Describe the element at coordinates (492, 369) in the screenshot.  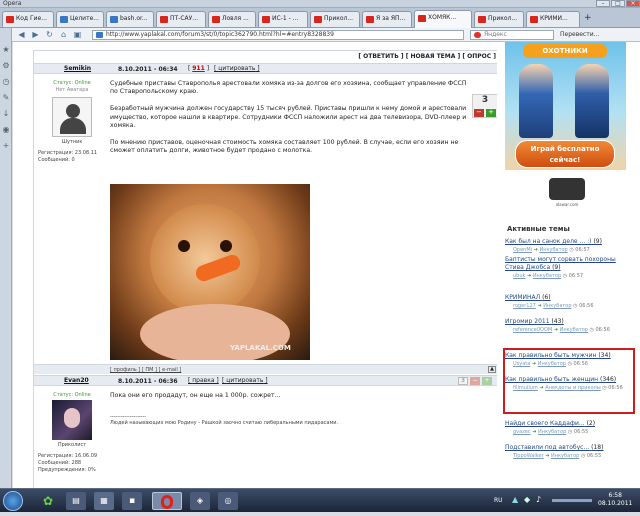
I see `scroll-up-icon: ▲` at that location.